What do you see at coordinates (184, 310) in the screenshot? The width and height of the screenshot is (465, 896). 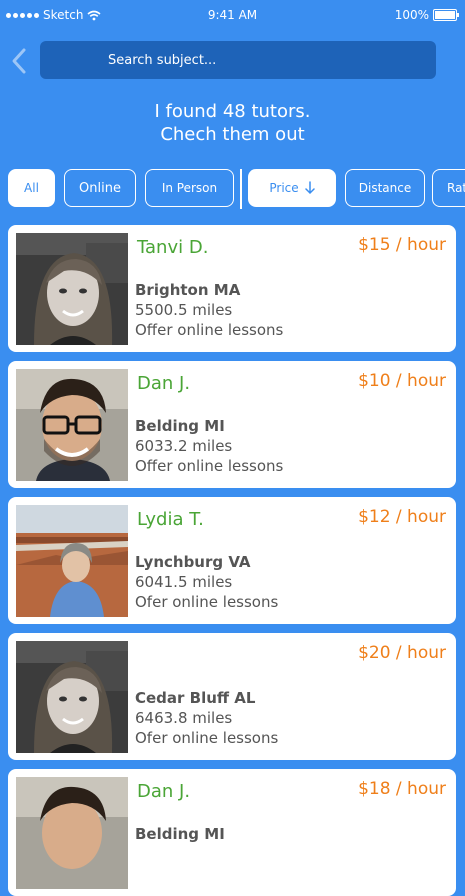 I see `tutor-distance: 5500.5 miles` at bounding box center [184, 310].